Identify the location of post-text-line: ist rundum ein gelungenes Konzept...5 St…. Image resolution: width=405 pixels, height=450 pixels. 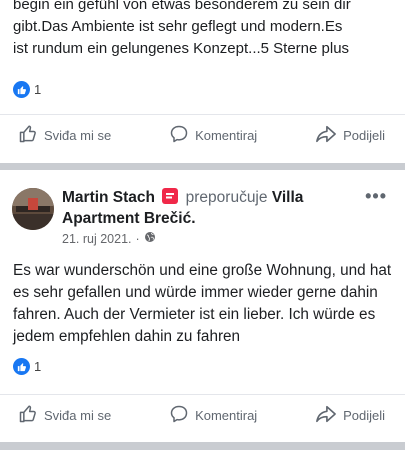
(181, 48).